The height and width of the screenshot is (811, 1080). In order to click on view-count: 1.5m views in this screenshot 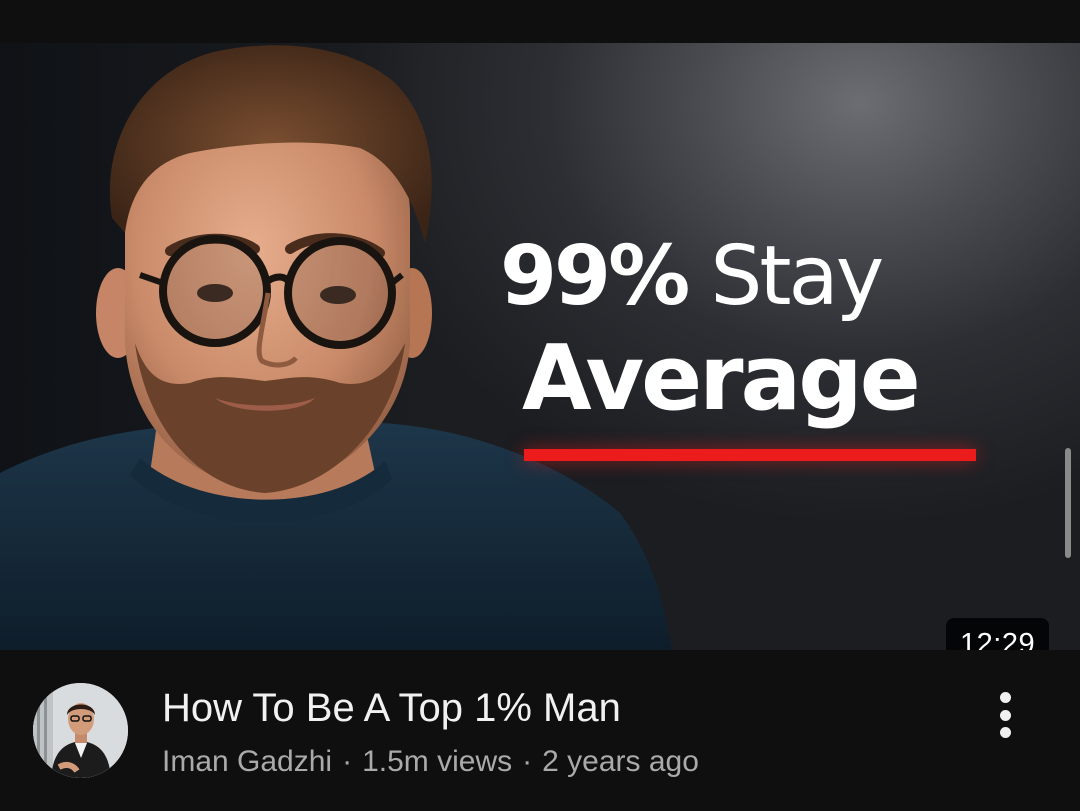, I will do `click(437, 761)`.